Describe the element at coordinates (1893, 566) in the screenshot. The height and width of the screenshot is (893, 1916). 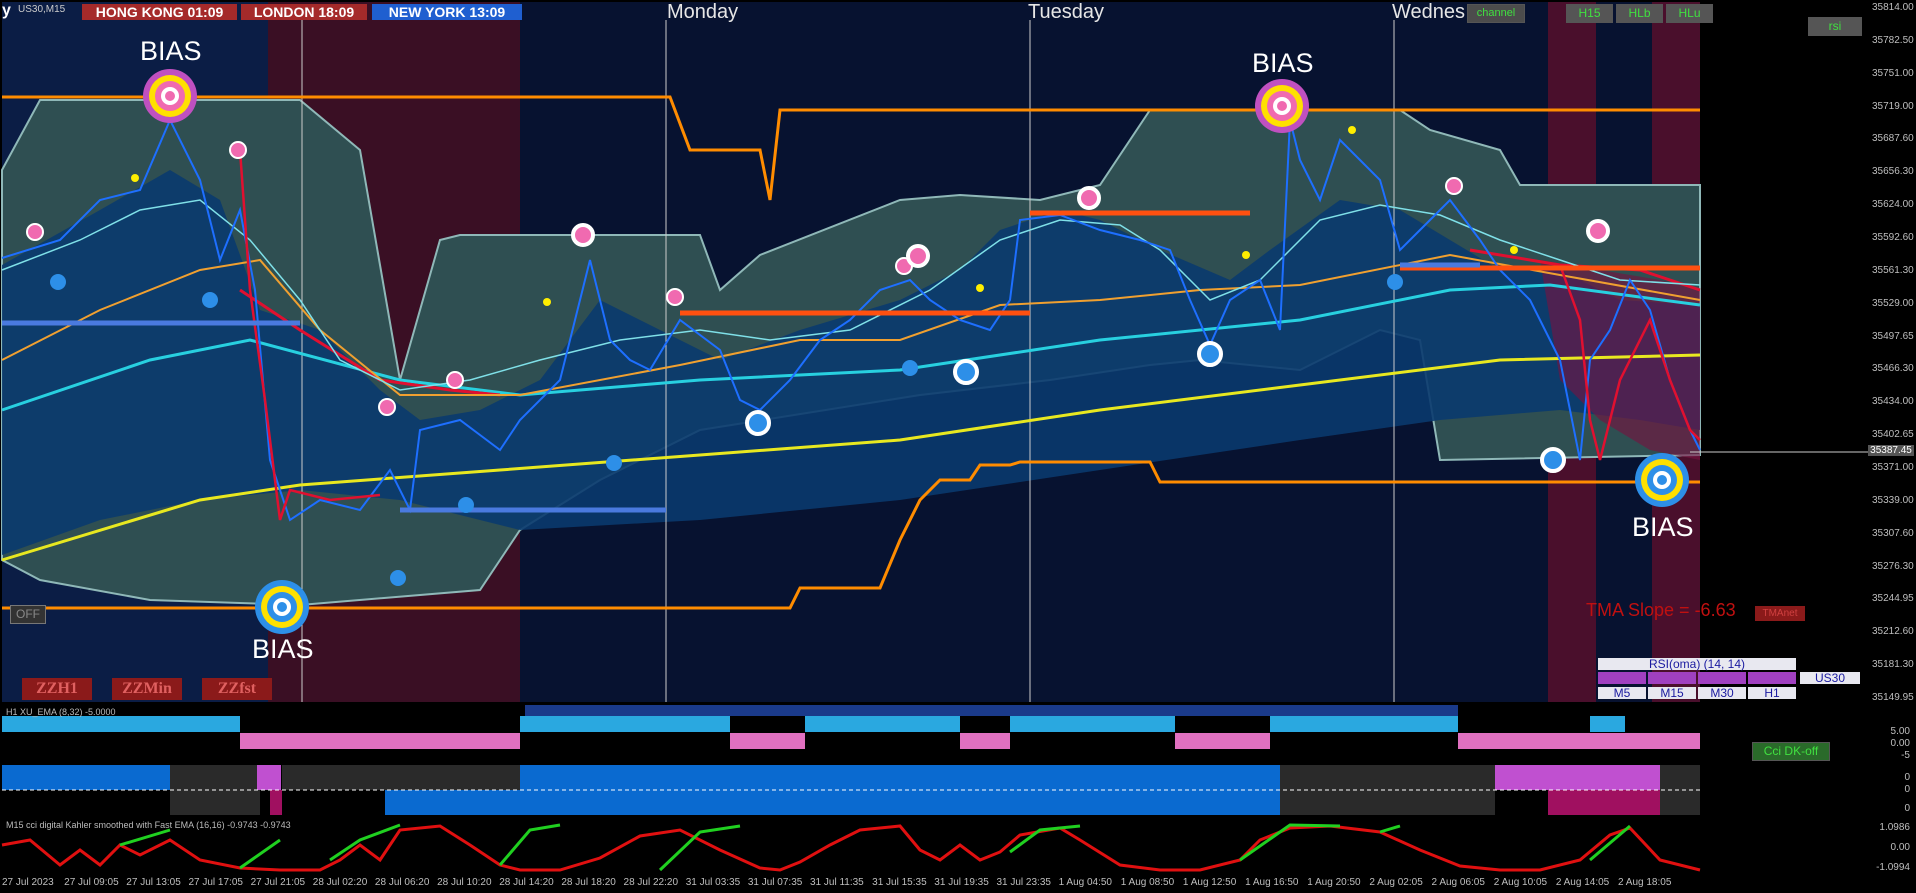
I see `price-axis-tick: 35276.30` at that location.